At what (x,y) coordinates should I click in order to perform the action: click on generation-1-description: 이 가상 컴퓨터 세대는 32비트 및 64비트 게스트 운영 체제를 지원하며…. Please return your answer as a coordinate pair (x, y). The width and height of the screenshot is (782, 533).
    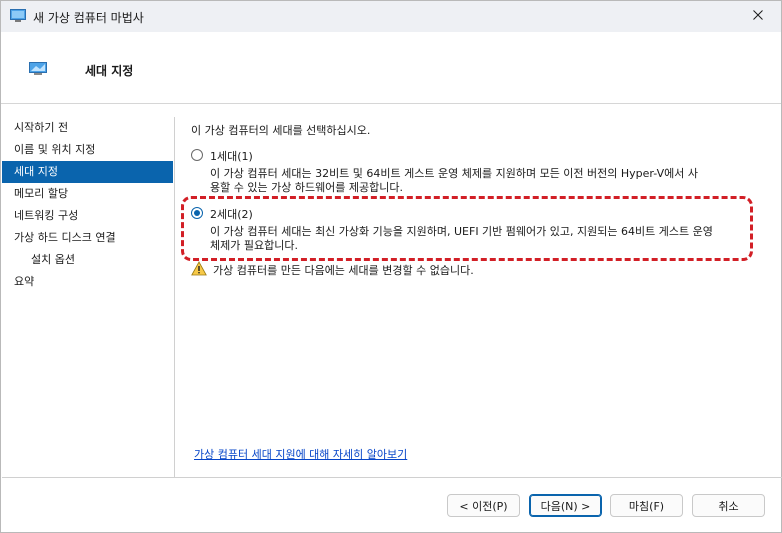
    Looking at the image, I should click on (480, 181).